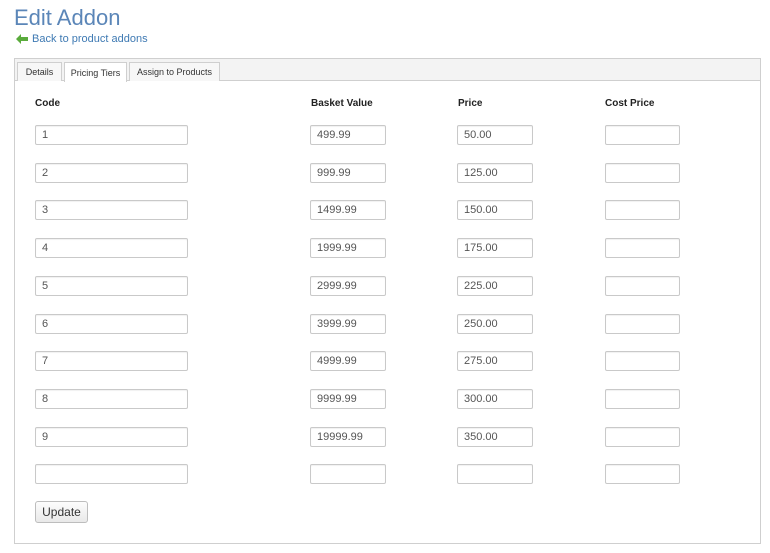 The width and height of the screenshot is (770, 553). What do you see at coordinates (174, 71) in the screenshot?
I see `tab-assign-to-products: Assign to Products` at bounding box center [174, 71].